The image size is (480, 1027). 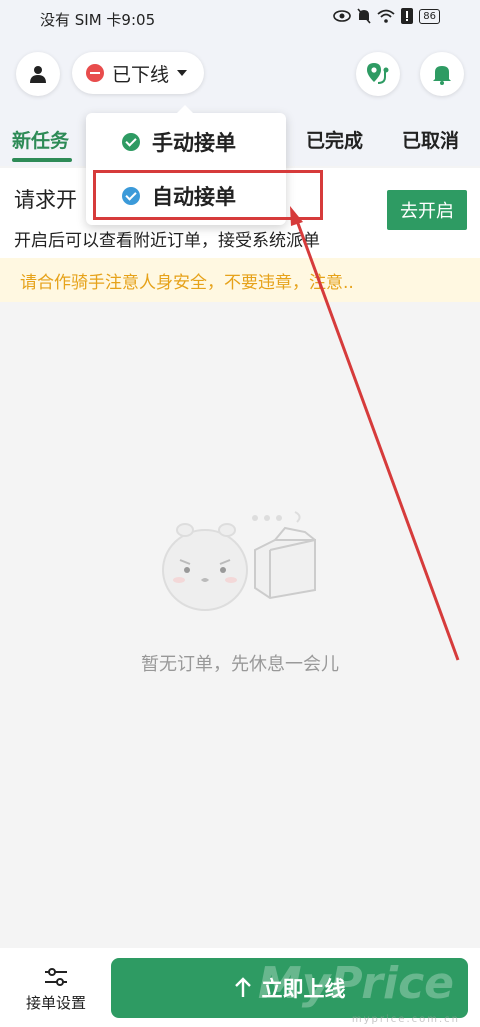 I want to click on caret-down-icon, so click(x=182, y=73).